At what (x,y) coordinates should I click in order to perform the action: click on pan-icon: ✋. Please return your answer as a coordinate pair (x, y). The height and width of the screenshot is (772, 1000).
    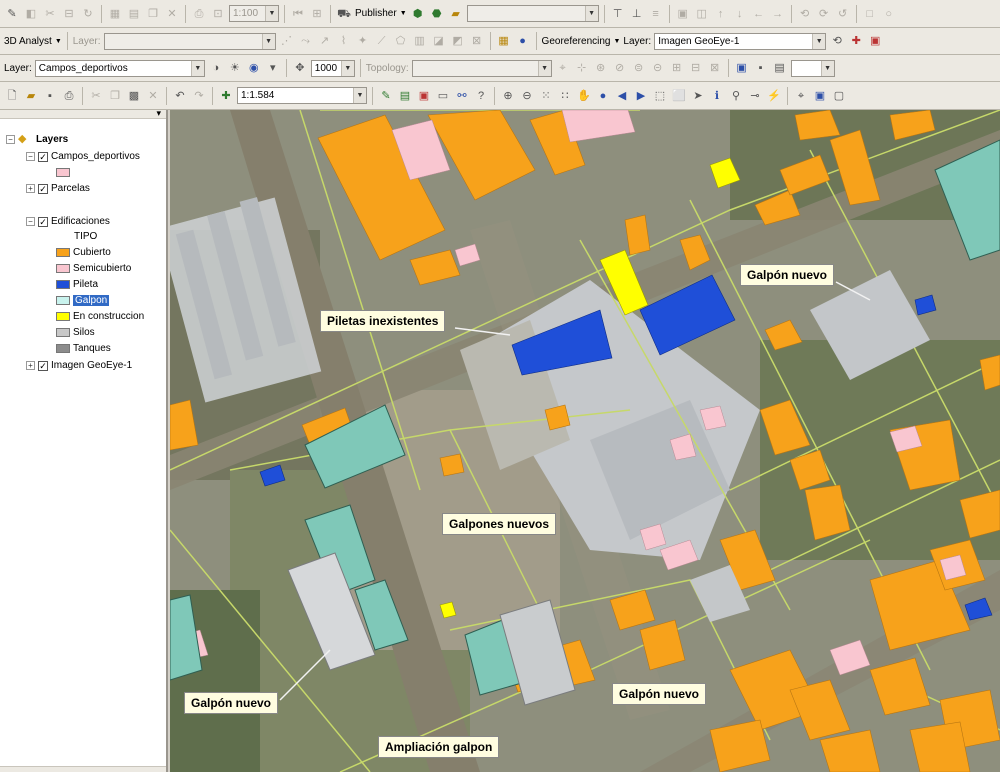
    Looking at the image, I should click on (584, 96).